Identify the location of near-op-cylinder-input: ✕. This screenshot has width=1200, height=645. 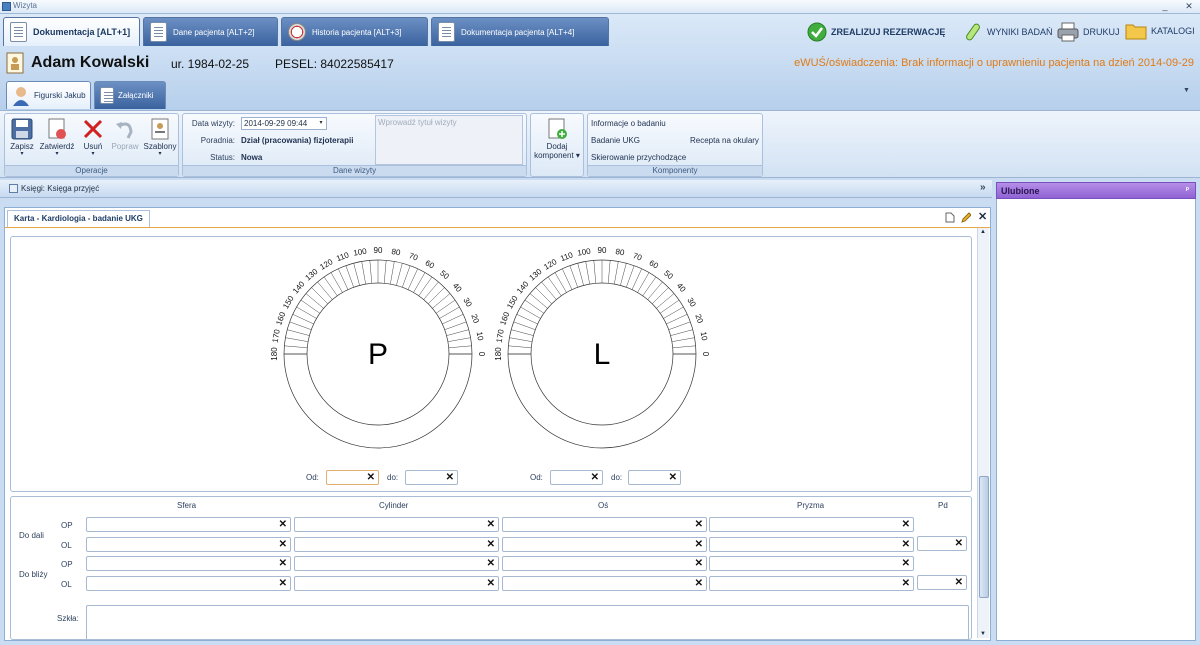
(396, 563).